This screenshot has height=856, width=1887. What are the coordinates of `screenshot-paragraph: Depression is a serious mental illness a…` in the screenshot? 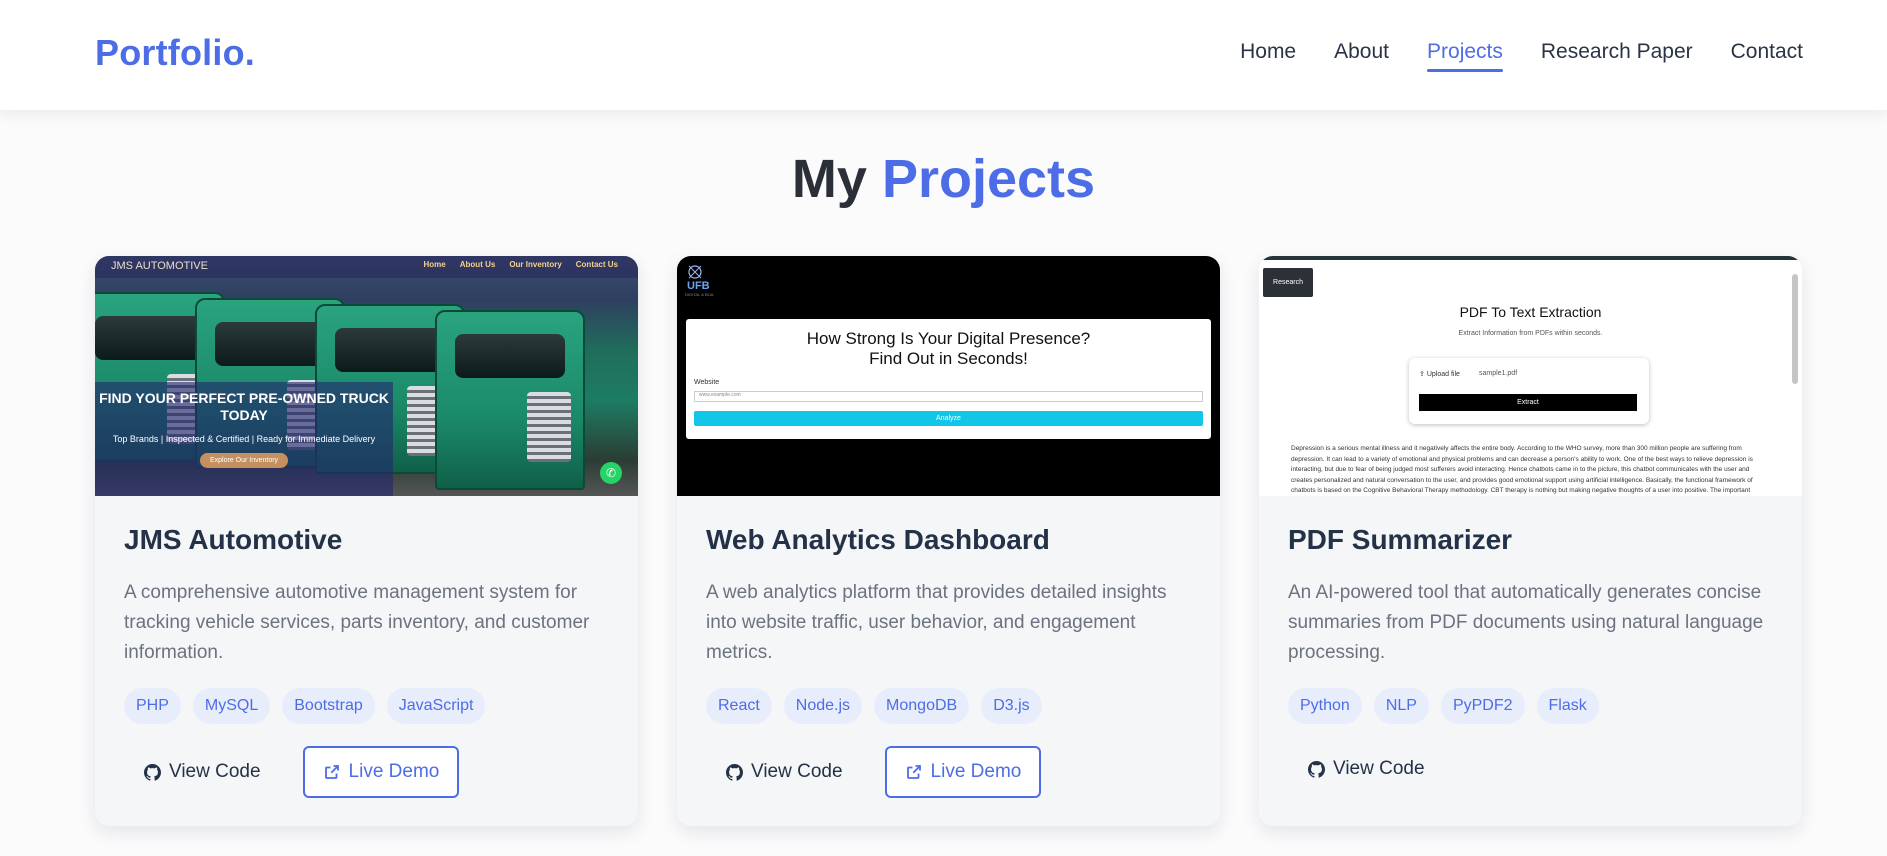 It's located at (1522, 469).